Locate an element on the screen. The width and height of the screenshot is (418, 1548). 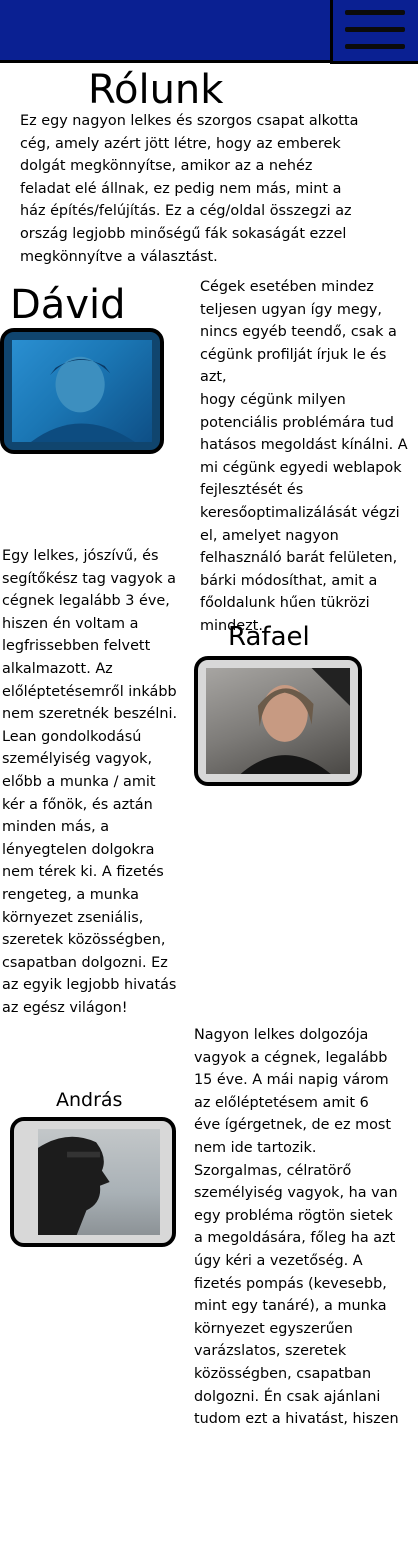
text-line: lényegtelen dolgokra is located at coordinates (78, 849).